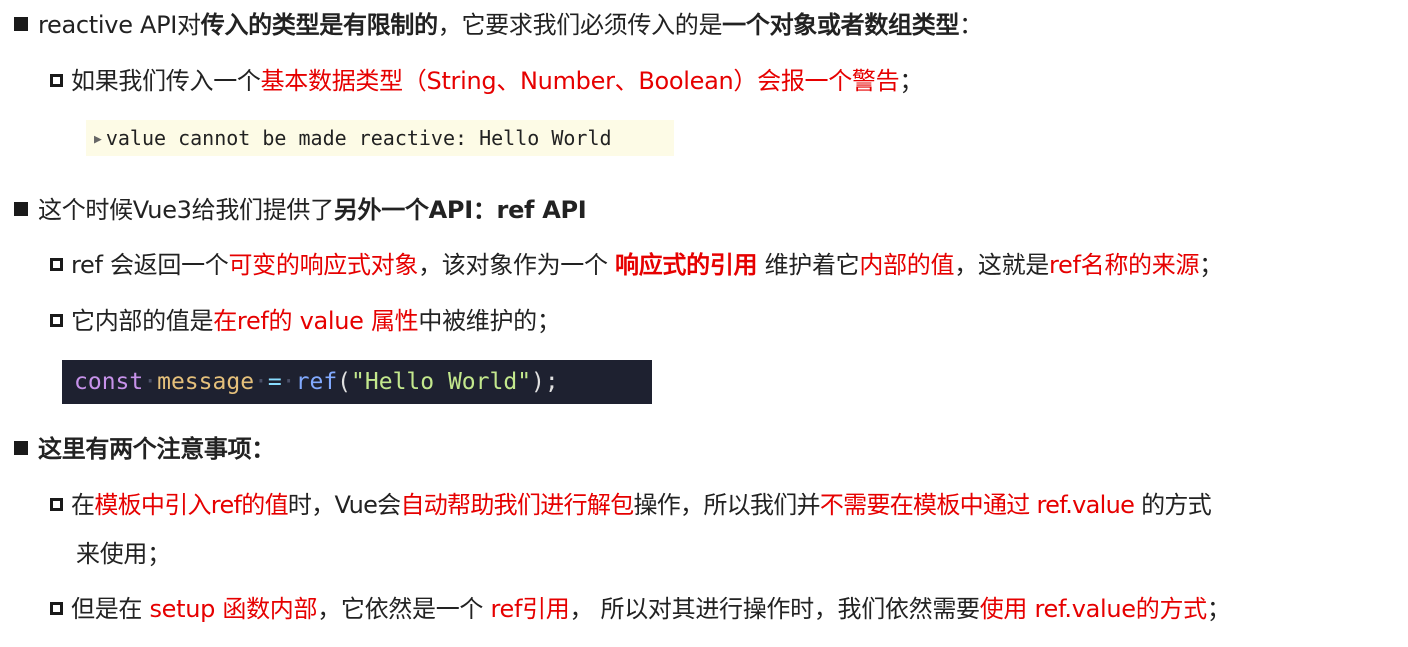 The height and width of the screenshot is (647, 1408). Describe the element at coordinates (344, 382) in the screenshot. I see `code-paren: (` at that location.